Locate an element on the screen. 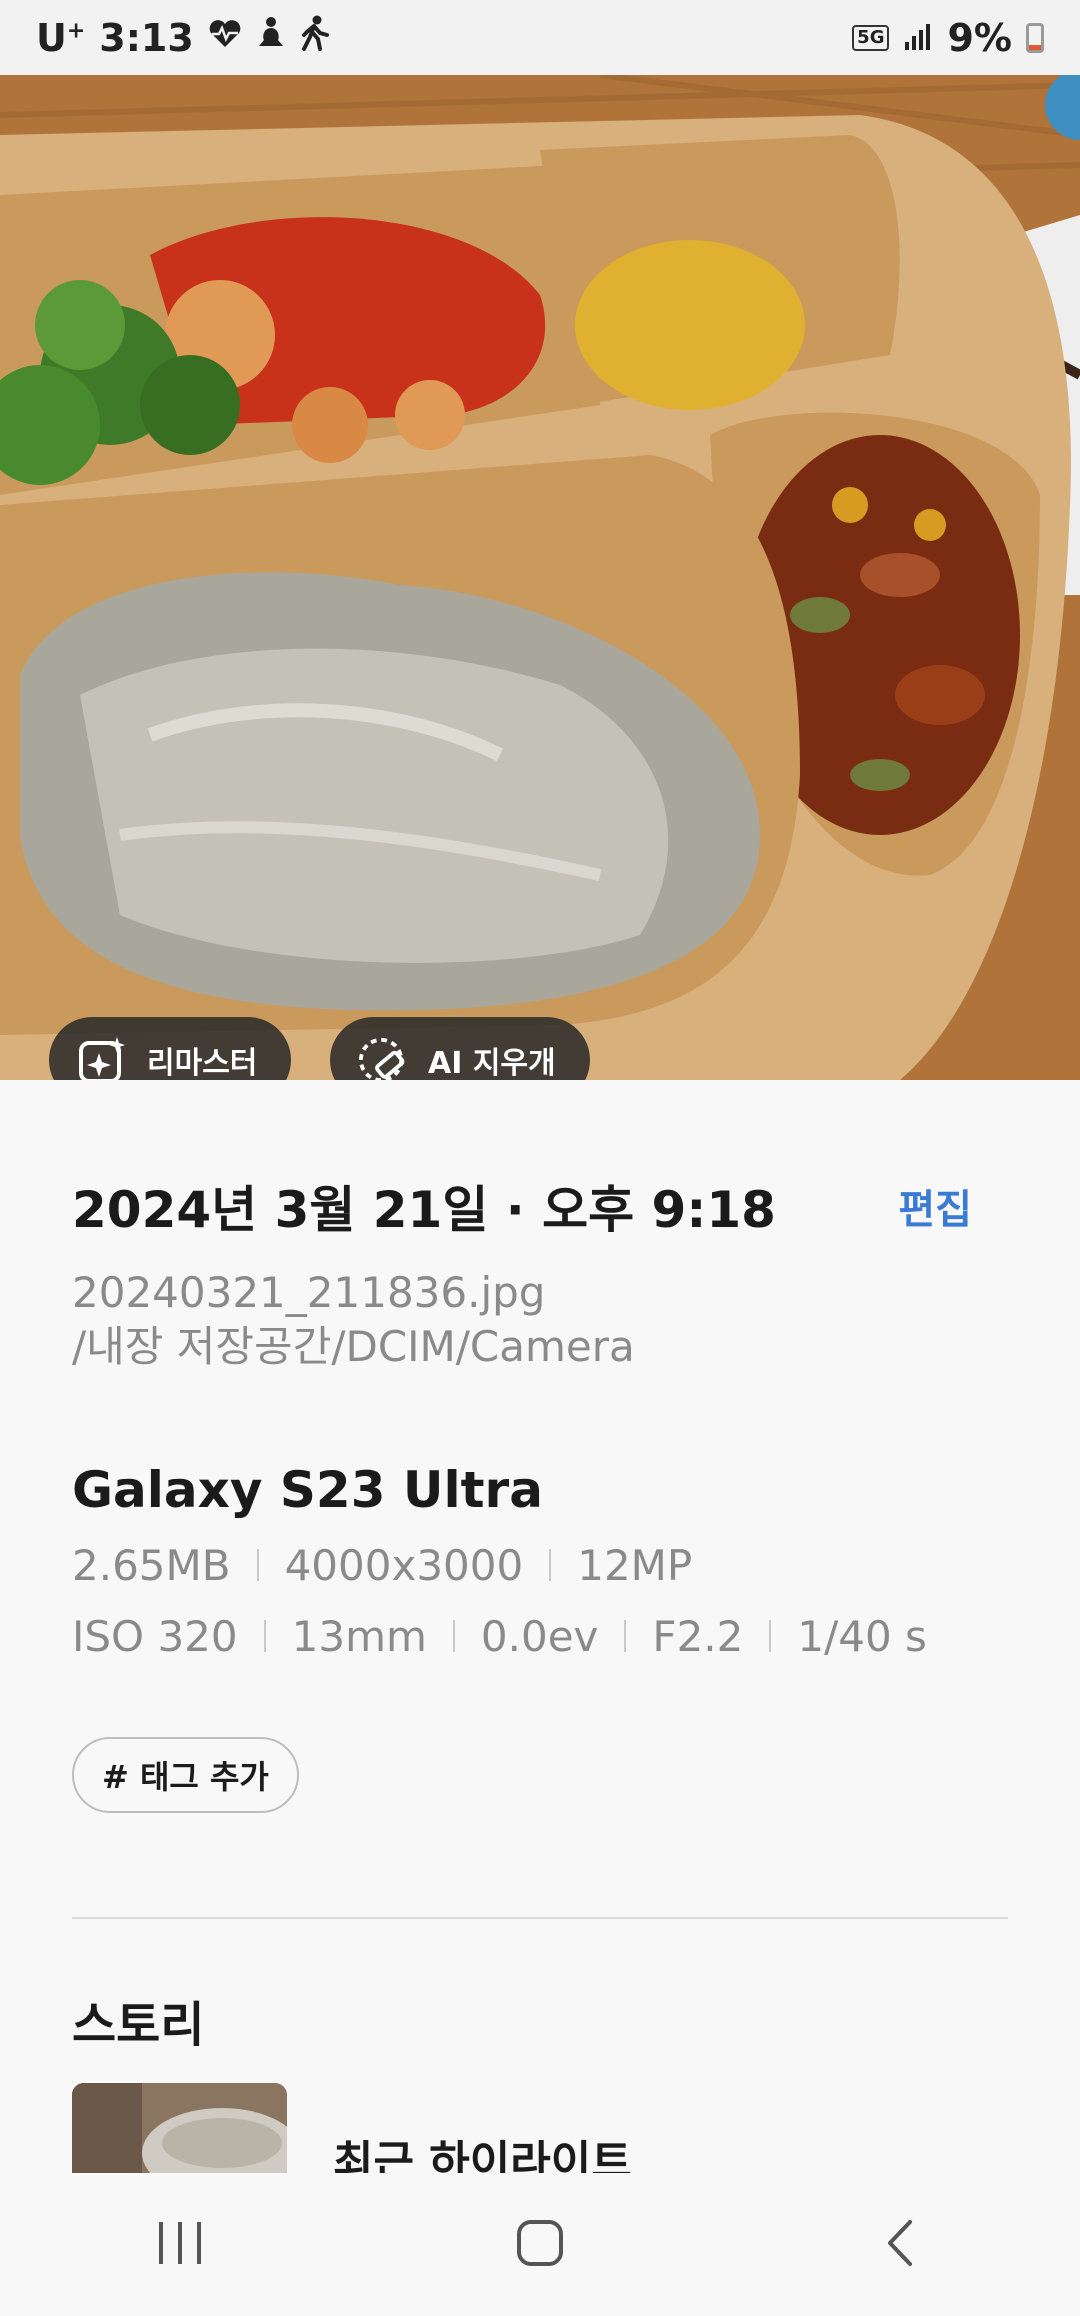  ai-eraser-button: AI 지우개 is located at coordinates (460, 1048).